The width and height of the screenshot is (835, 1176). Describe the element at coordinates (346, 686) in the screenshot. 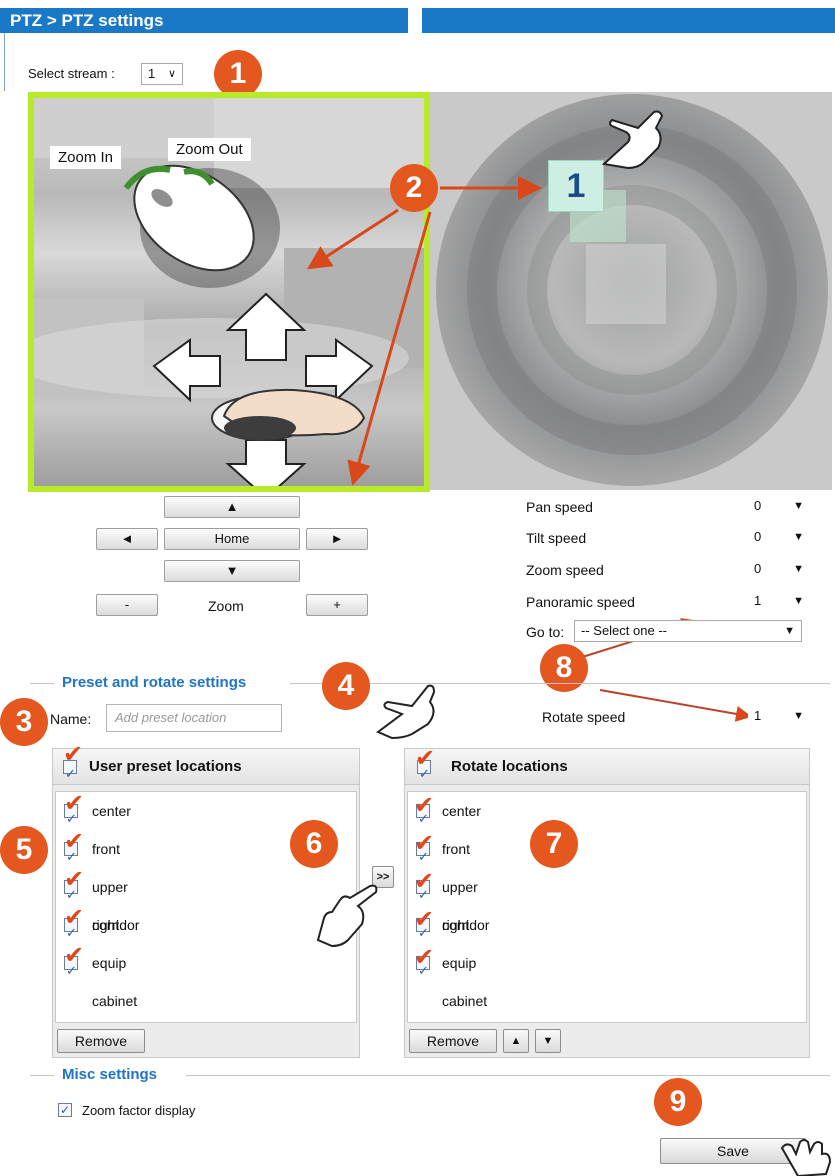

I see `step-badge-4: 4` at that location.